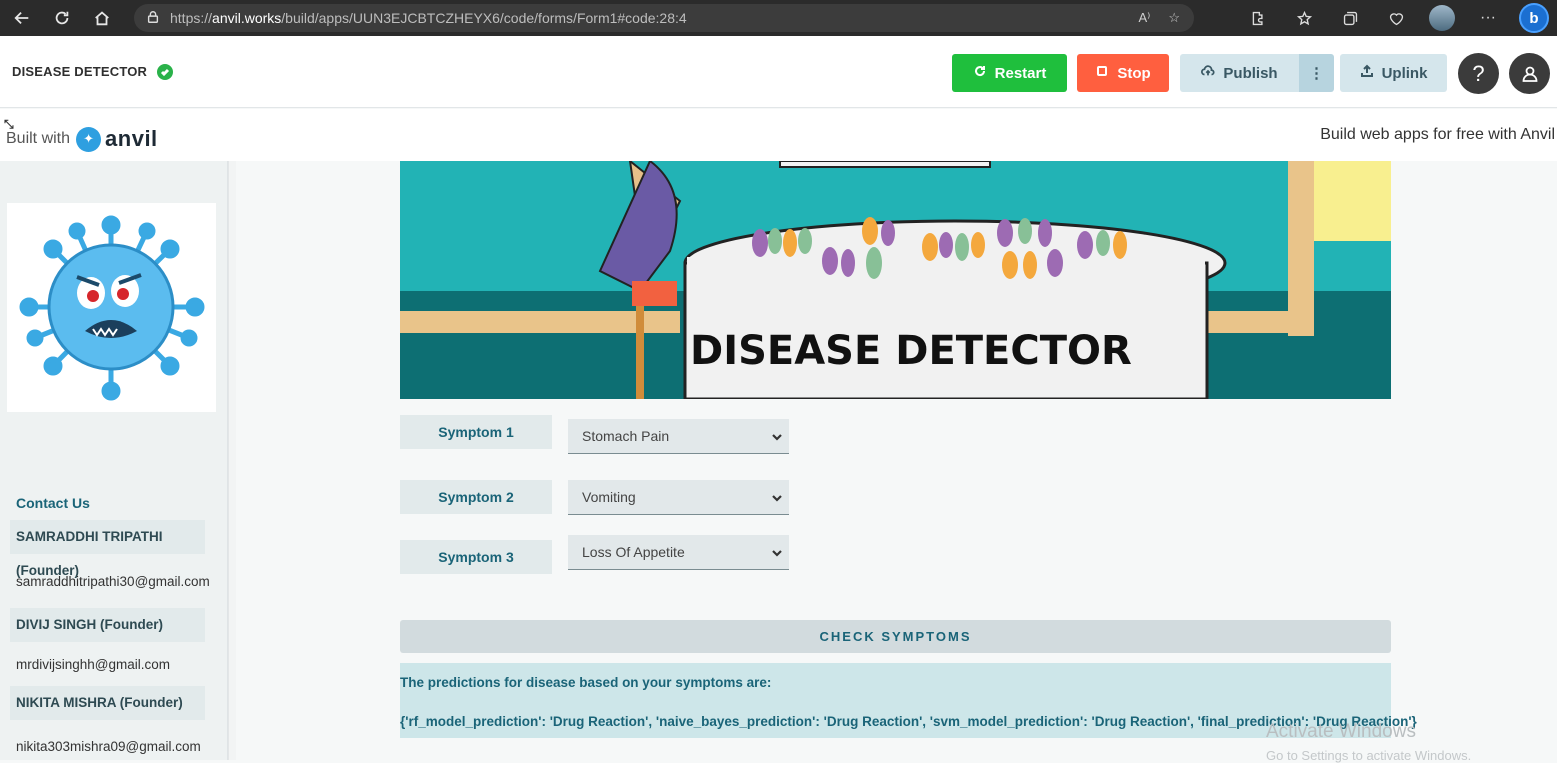 This screenshot has height=763, width=1557. I want to click on health-icon, so click(1396, 18).